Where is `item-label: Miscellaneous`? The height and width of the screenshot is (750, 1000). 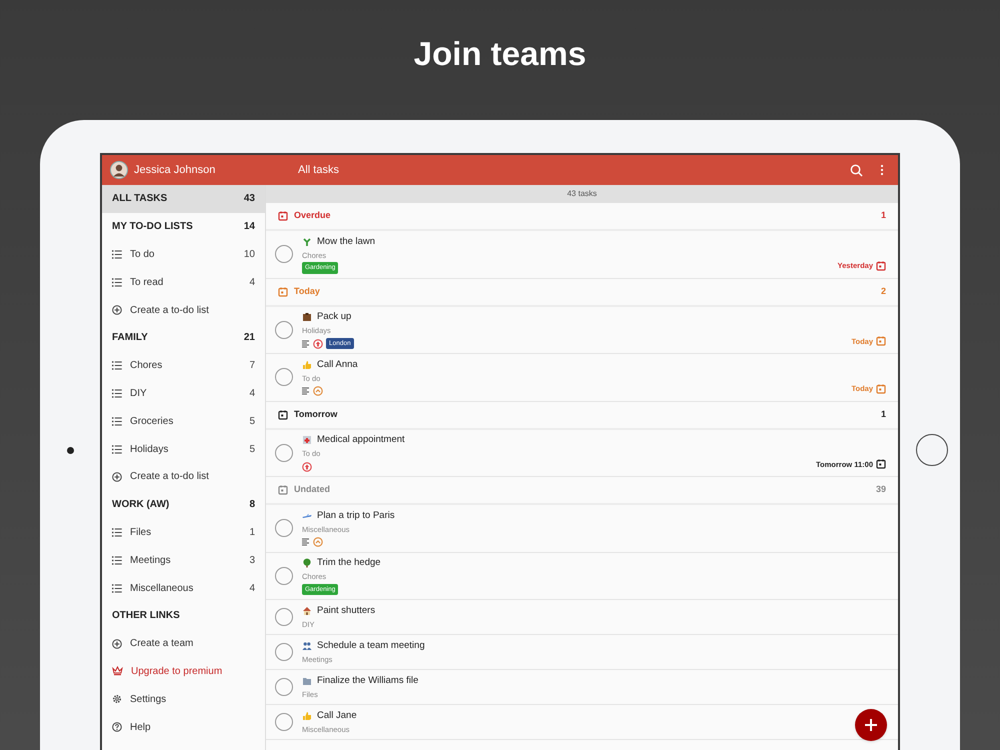
item-label: Miscellaneous is located at coordinates (162, 589).